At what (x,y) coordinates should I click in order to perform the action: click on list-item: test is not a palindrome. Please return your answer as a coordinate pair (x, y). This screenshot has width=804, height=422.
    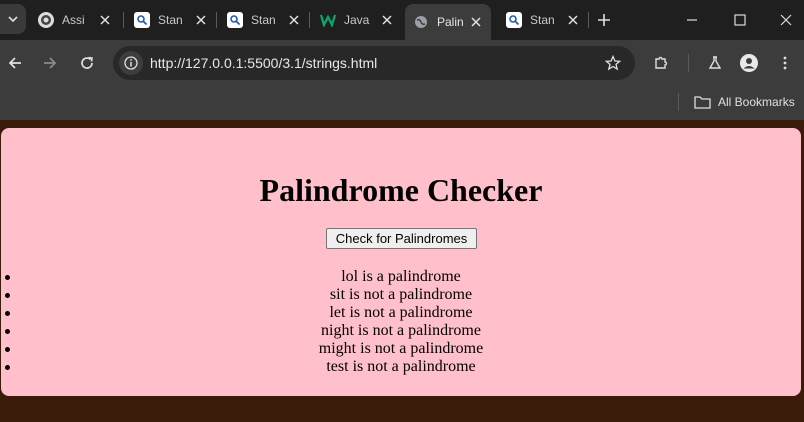
    Looking at the image, I should click on (401, 367).